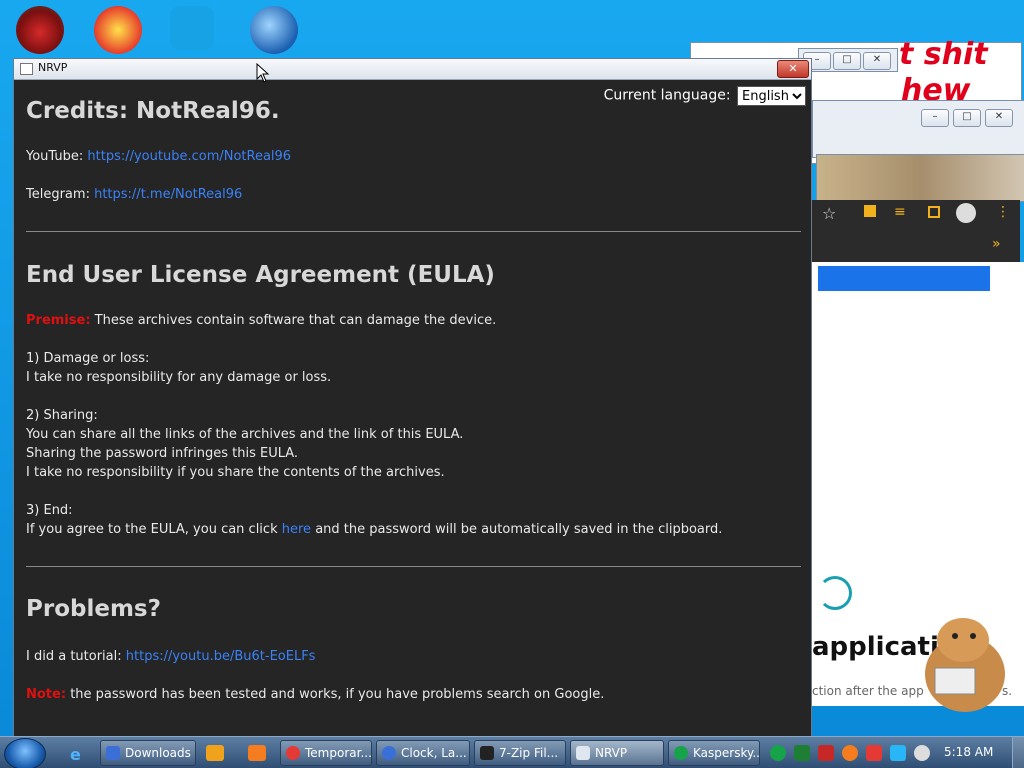 Image resolution: width=1024 pixels, height=768 pixels. I want to click on star-icon: ☆, so click(829, 213).